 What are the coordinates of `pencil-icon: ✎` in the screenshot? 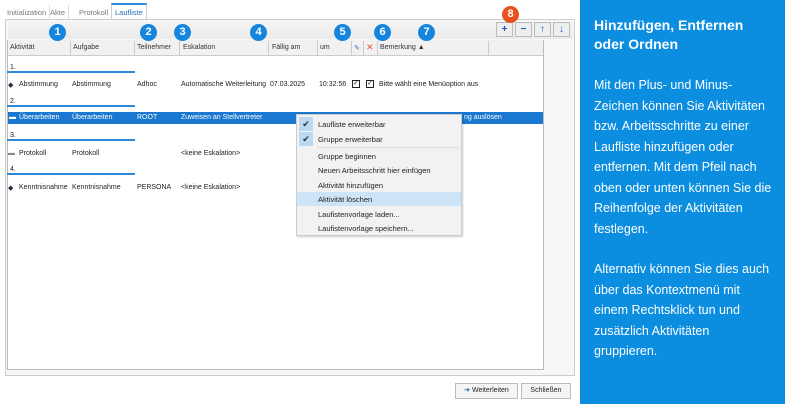 It's located at (357, 48).